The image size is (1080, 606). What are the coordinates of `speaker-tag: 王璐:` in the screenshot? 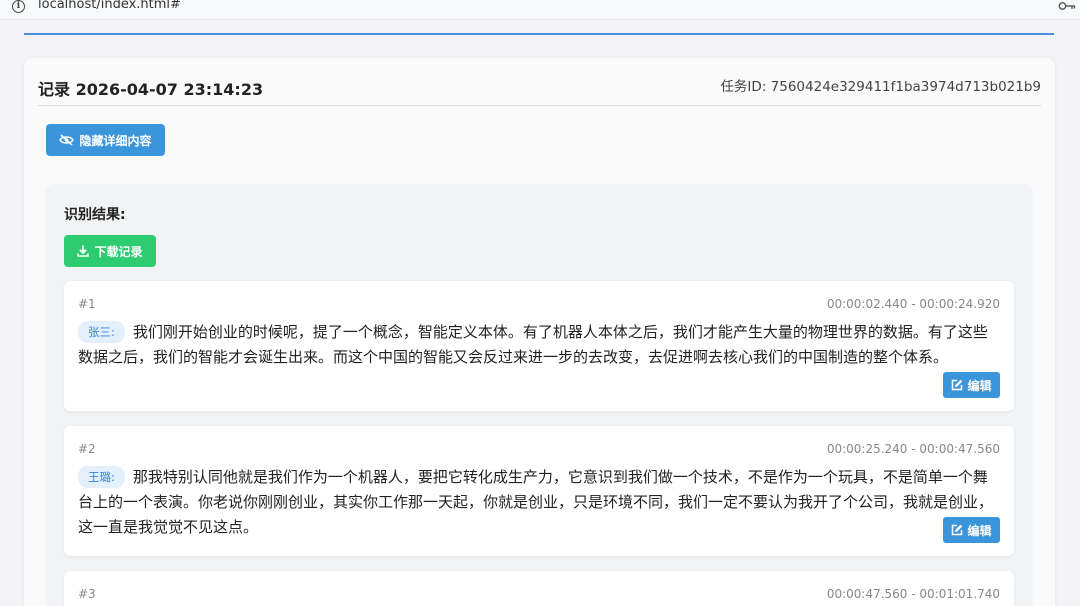 It's located at (101, 477).